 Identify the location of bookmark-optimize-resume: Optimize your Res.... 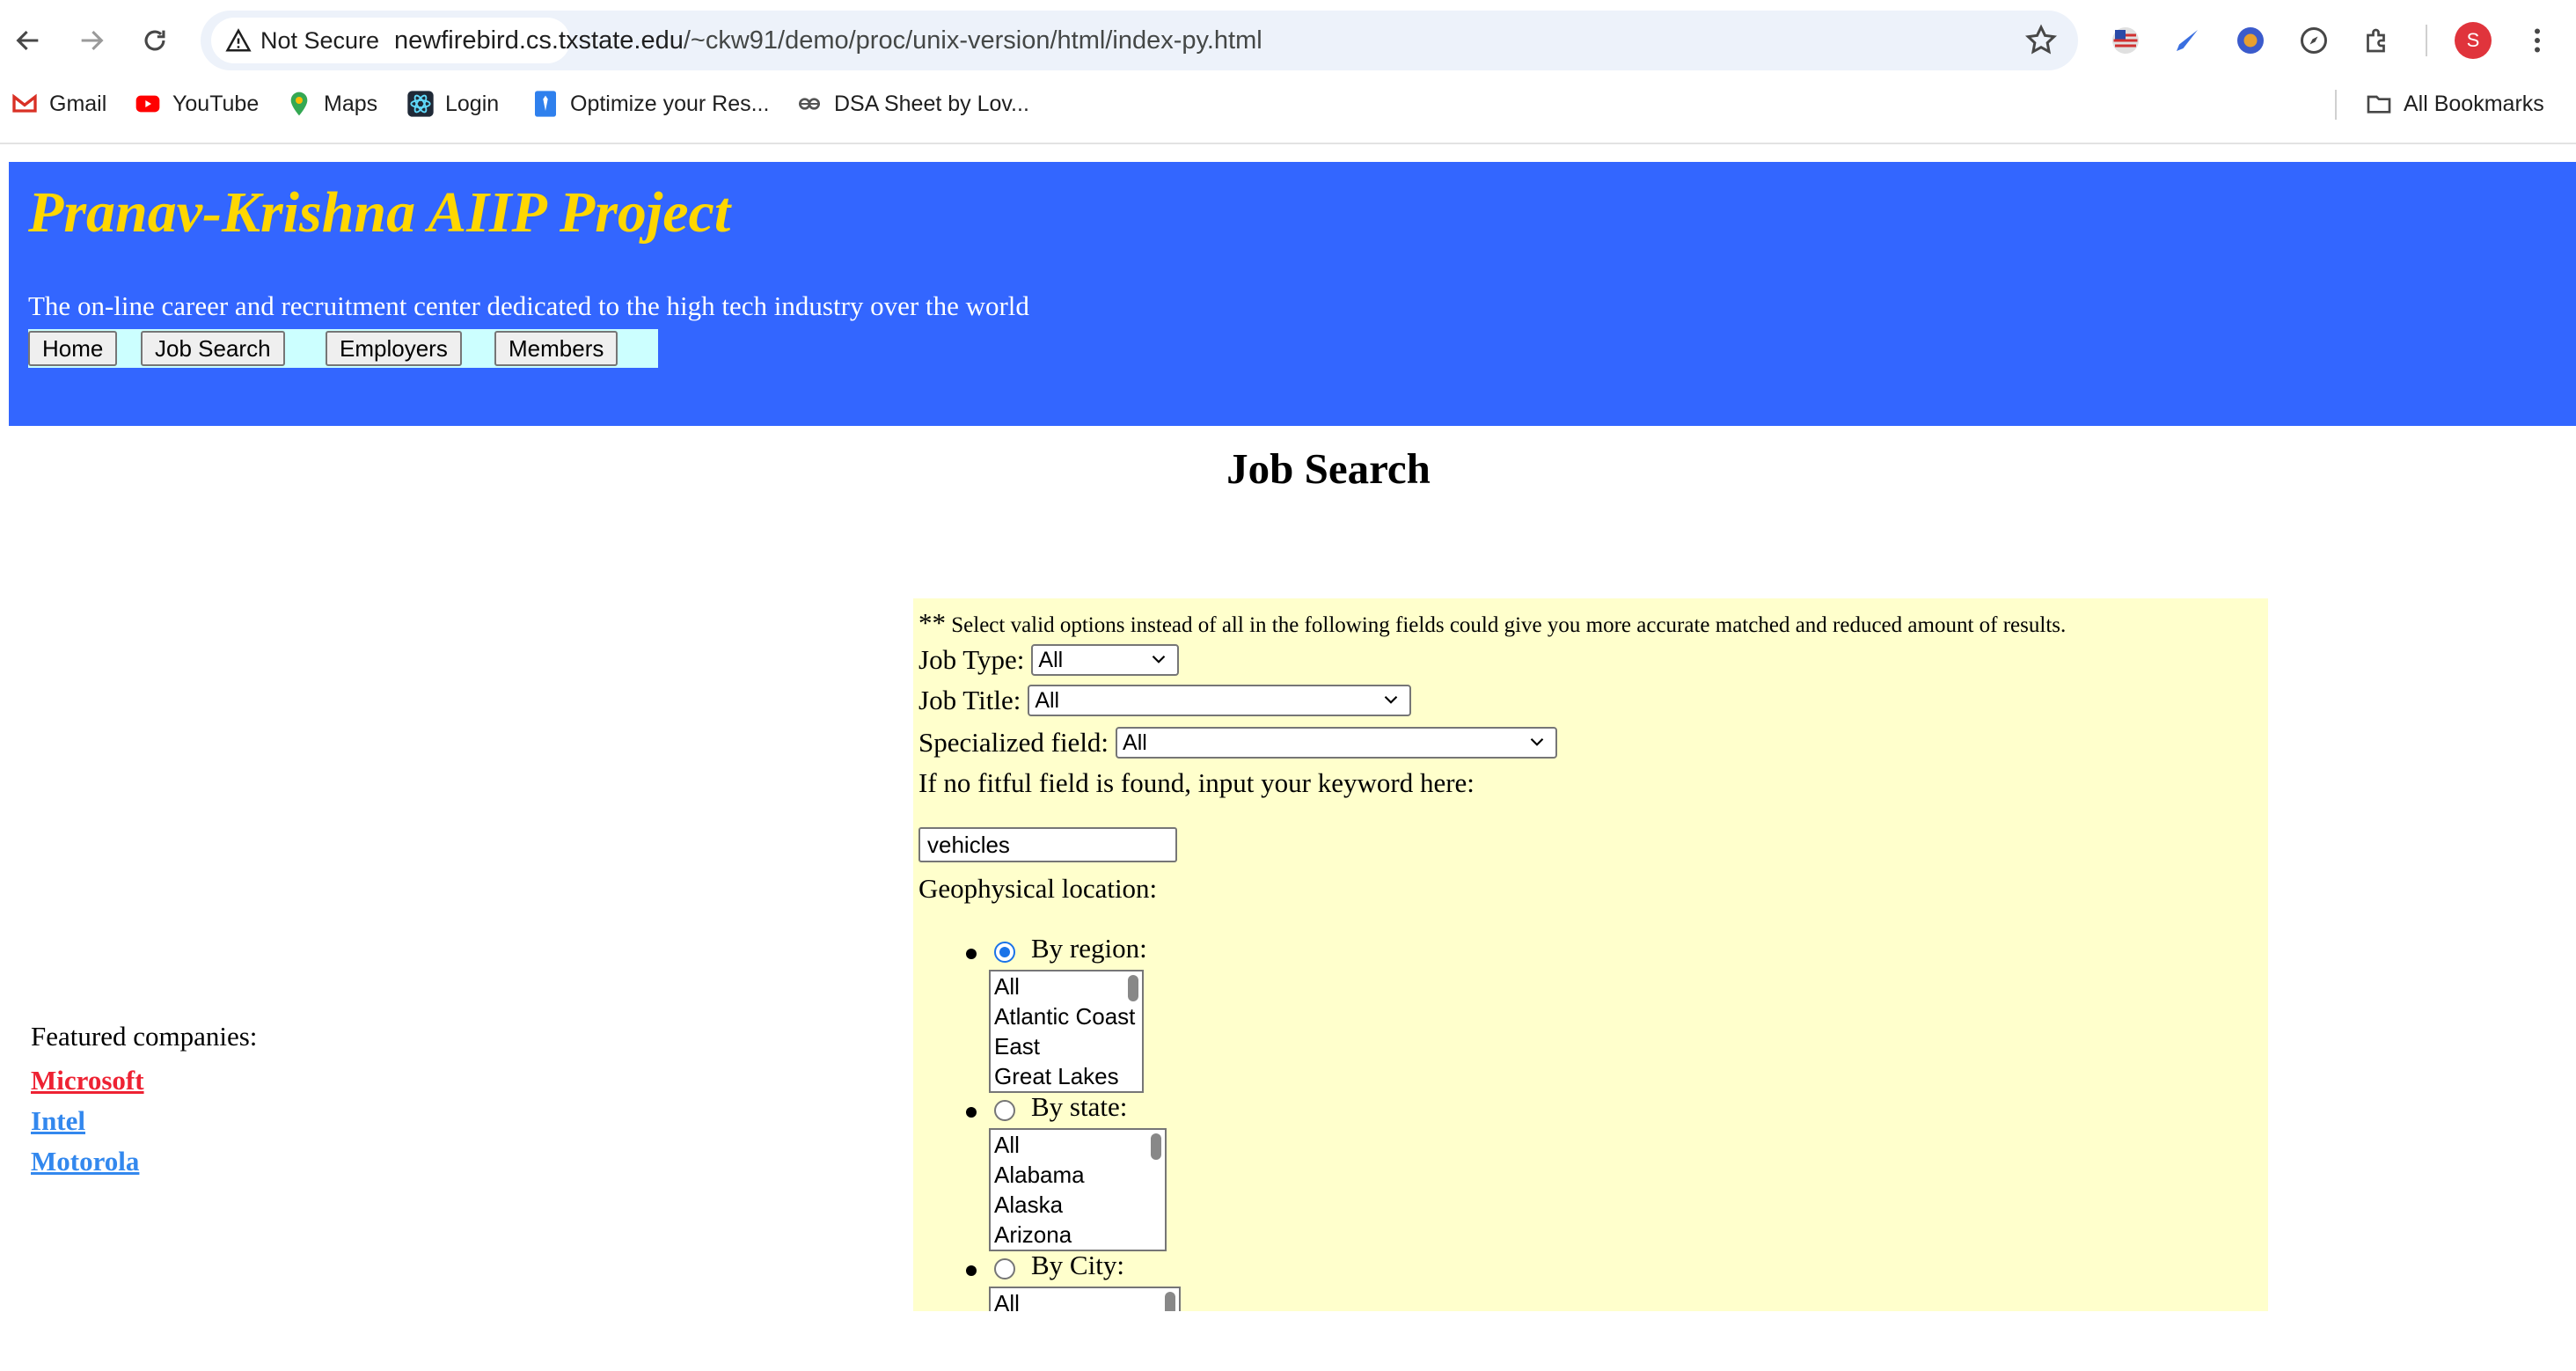
(650, 104).